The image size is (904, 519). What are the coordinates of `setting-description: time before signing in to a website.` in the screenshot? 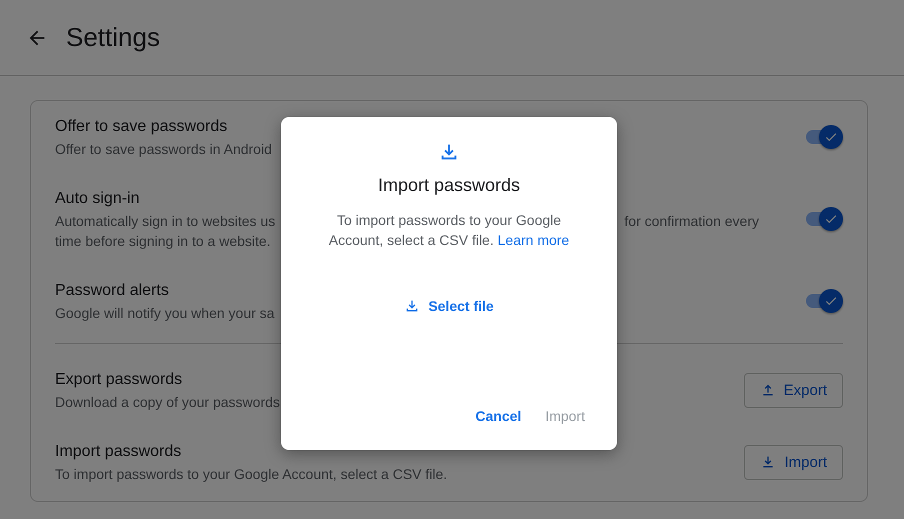 It's located at (163, 241).